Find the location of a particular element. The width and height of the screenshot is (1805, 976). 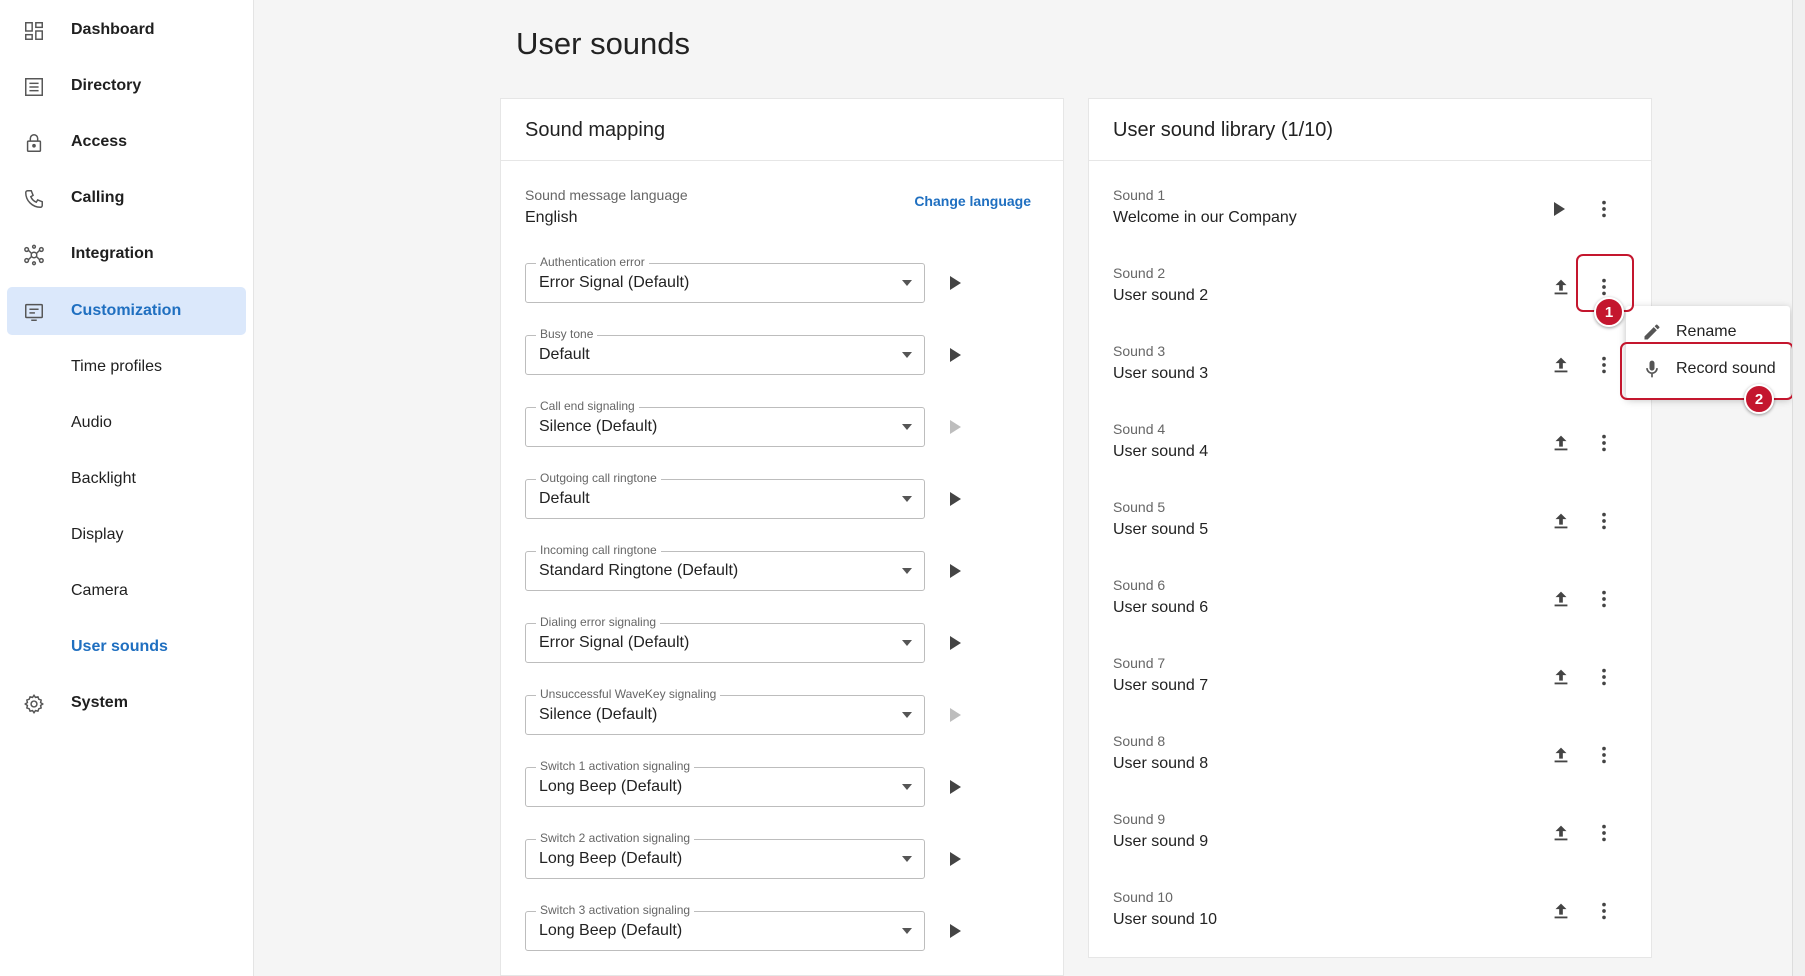

sidebar-item-customization: Customization is located at coordinates (126, 311).